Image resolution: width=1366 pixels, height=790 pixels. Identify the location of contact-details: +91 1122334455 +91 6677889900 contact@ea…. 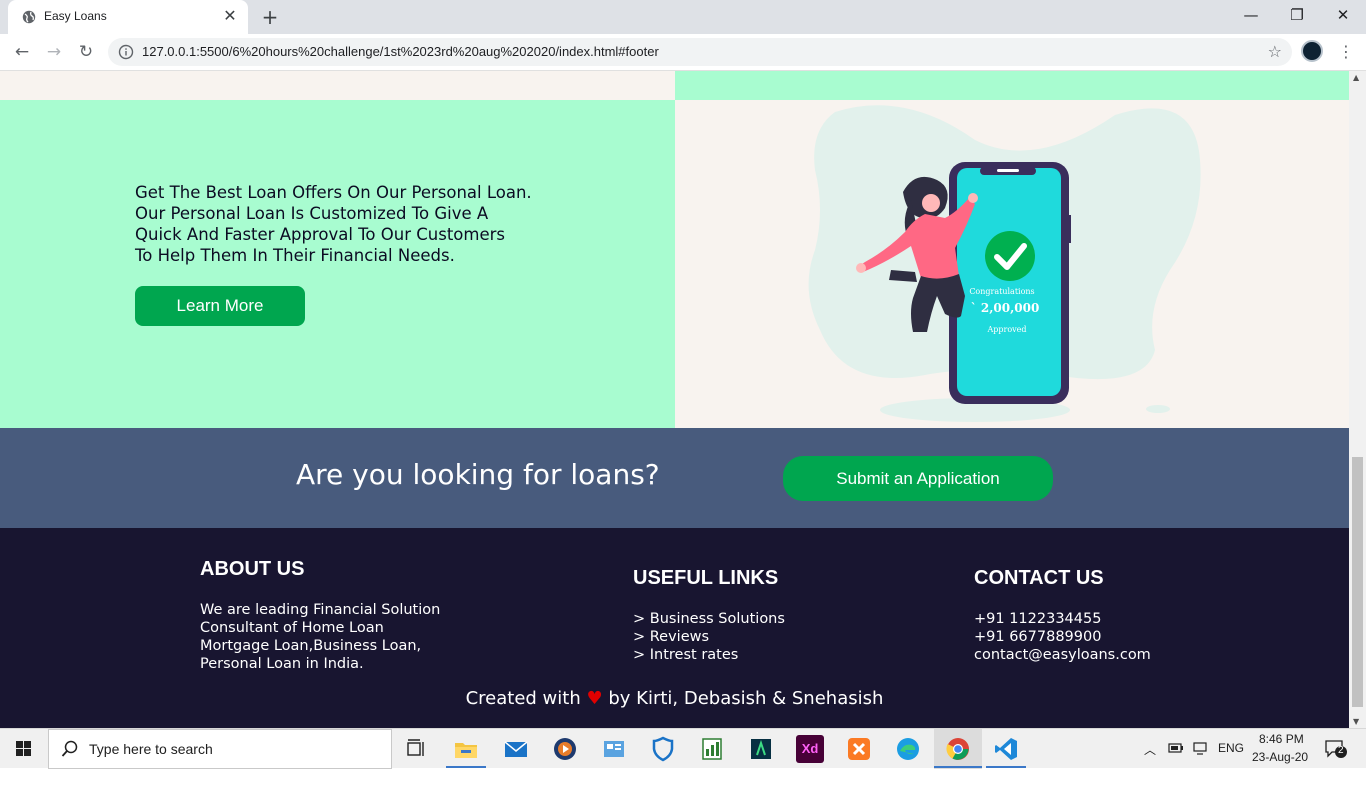
(1062, 637).